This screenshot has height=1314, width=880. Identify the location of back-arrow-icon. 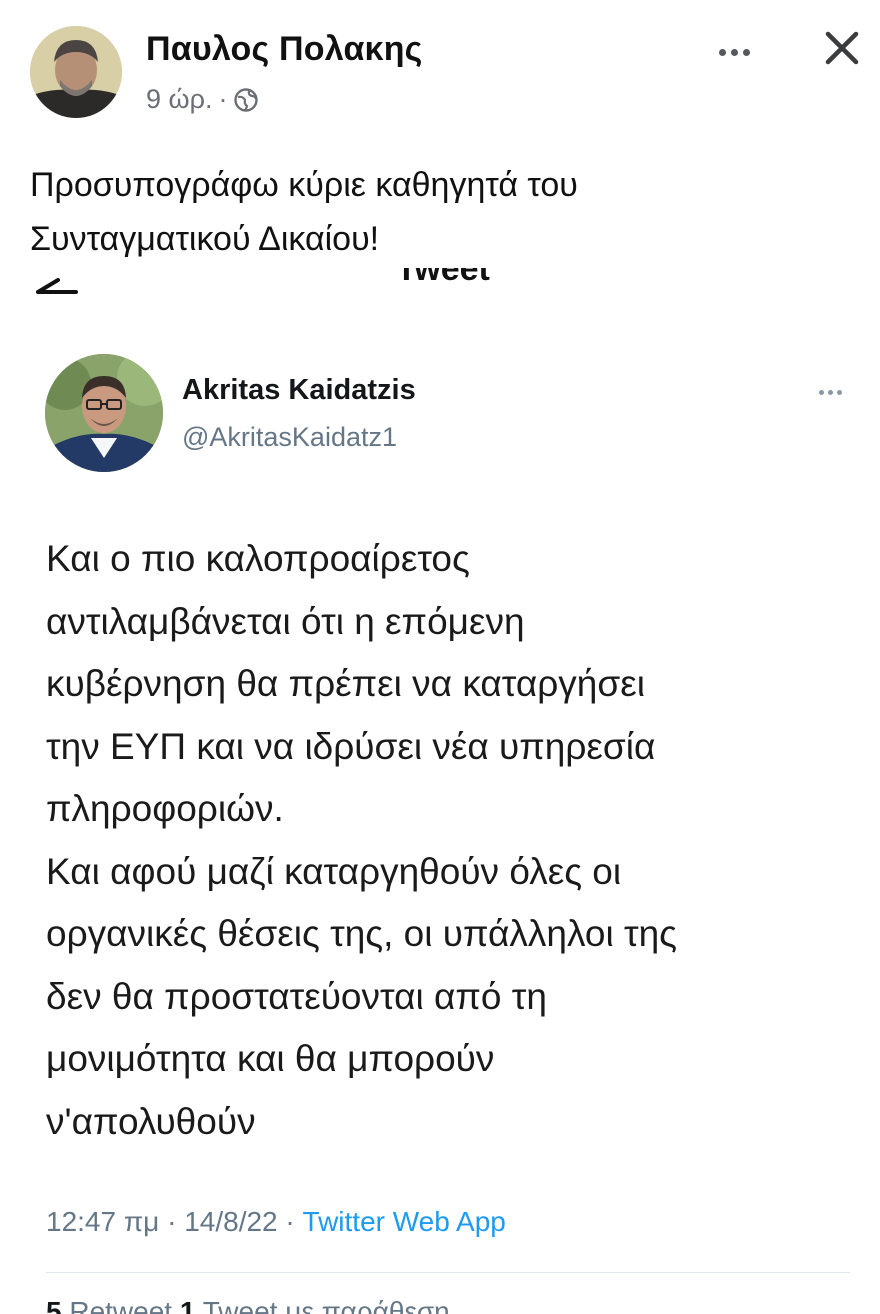
(58, 290).